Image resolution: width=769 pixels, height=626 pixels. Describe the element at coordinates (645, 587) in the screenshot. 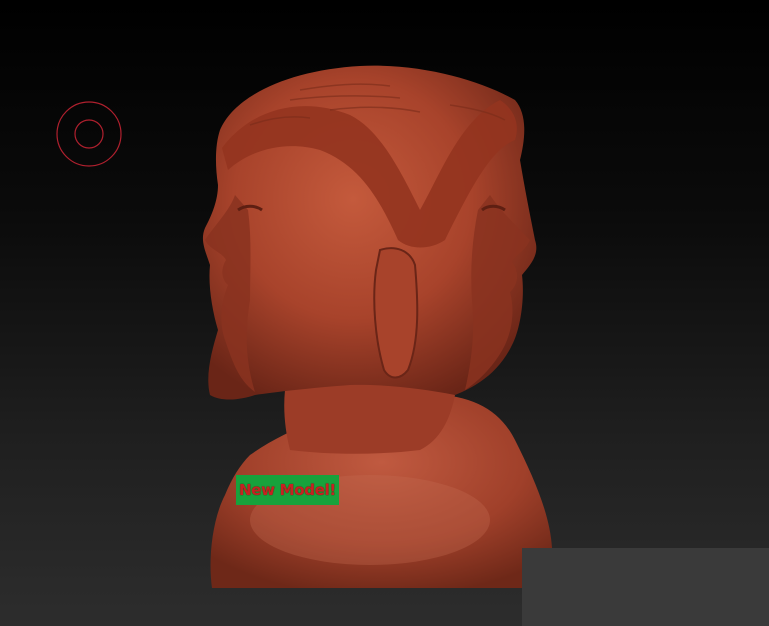

I see `viewport-corner-panel` at that location.